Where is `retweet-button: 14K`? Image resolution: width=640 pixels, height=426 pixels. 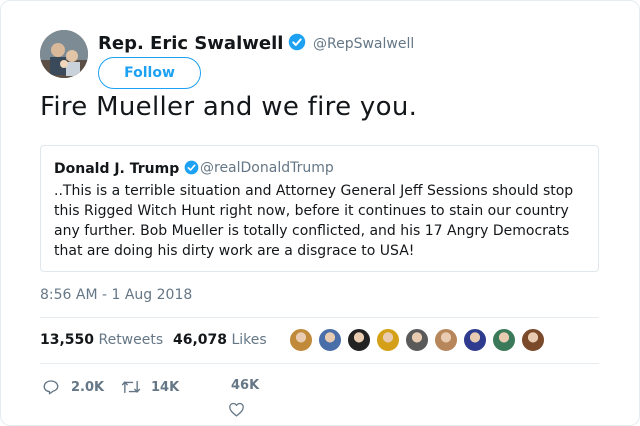
retweet-button: 14K is located at coordinates (150, 387).